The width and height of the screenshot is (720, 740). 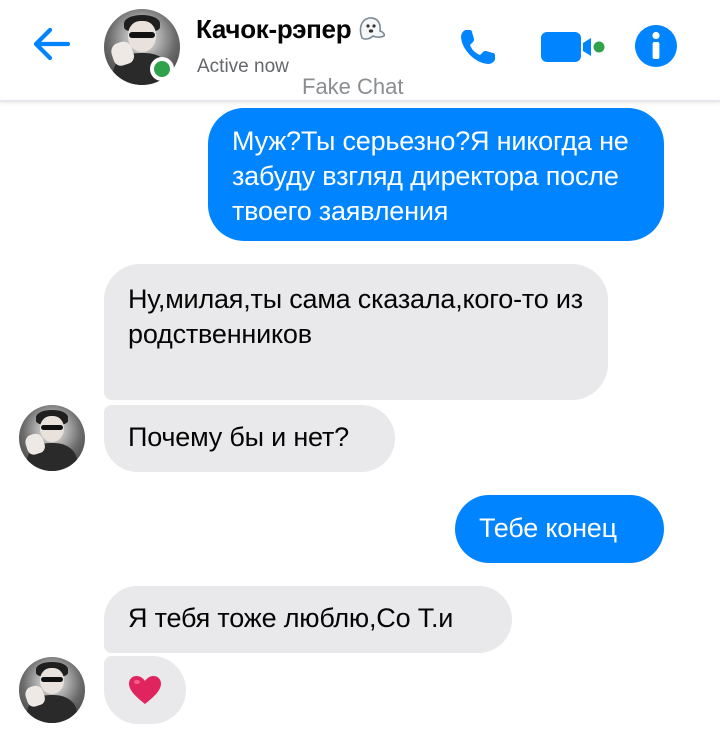 I want to click on heart-icon, so click(x=145, y=690).